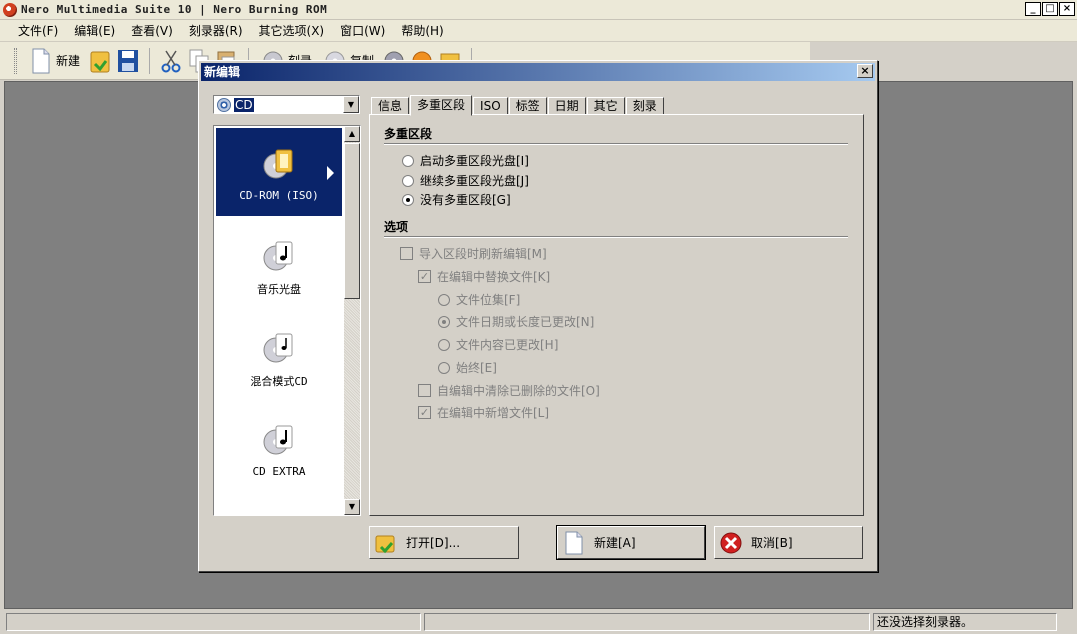  I want to click on nero-app-icon, so click(10, 9).